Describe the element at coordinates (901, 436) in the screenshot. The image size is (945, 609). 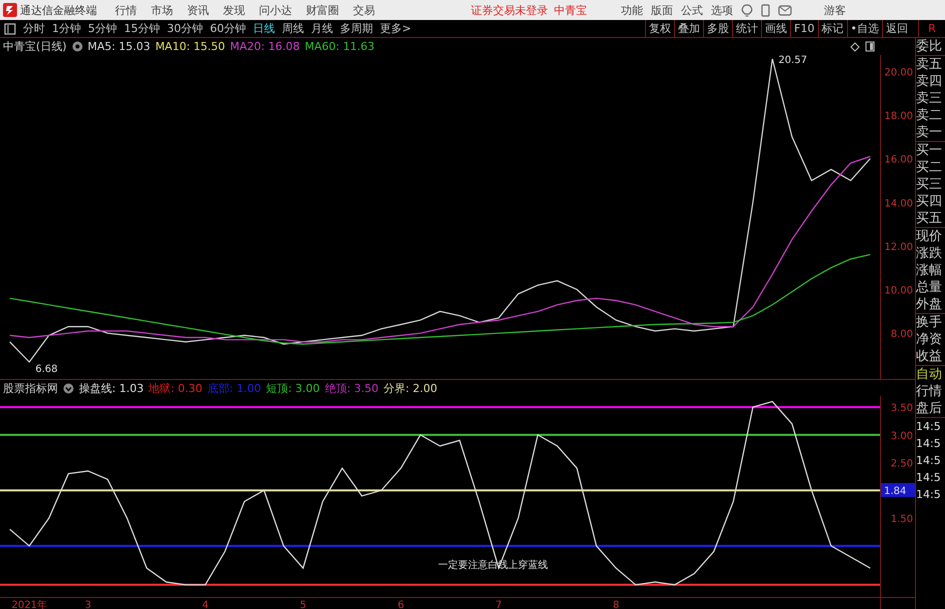
I see `axis-label: 3.00` at that location.